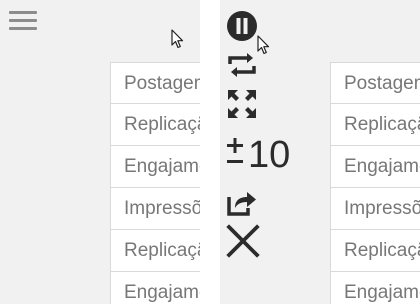  What do you see at coordinates (23, 21) in the screenshot?
I see `menu-icon` at bounding box center [23, 21].